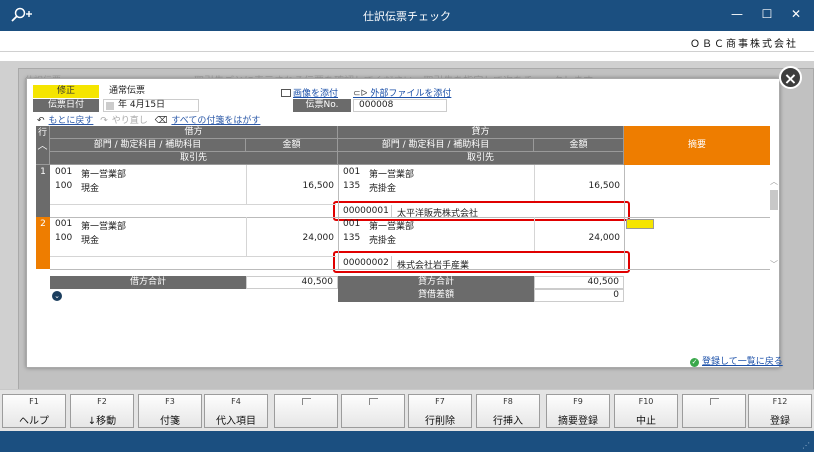 Image resolution: width=814 pixels, height=452 pixels. I want to click on redo-link: やり直し, so click(130, 121).